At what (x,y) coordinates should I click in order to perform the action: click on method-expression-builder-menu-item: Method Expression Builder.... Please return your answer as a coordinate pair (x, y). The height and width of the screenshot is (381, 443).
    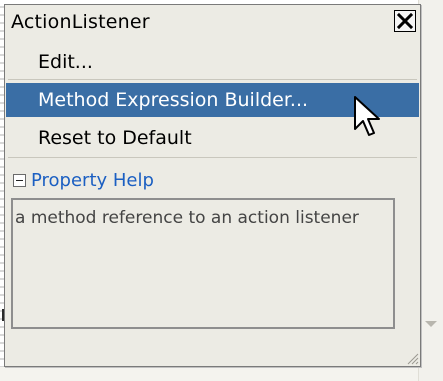
    Looking at the image, I should click on (212, 100).